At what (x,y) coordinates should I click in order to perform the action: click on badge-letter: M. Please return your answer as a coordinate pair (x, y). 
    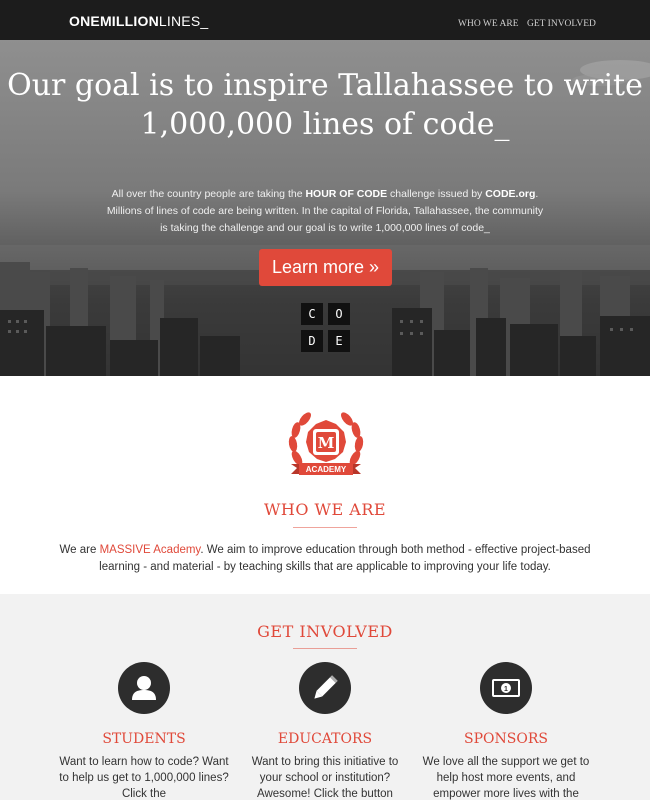
    Looking at the image, I should click on (326, 443).